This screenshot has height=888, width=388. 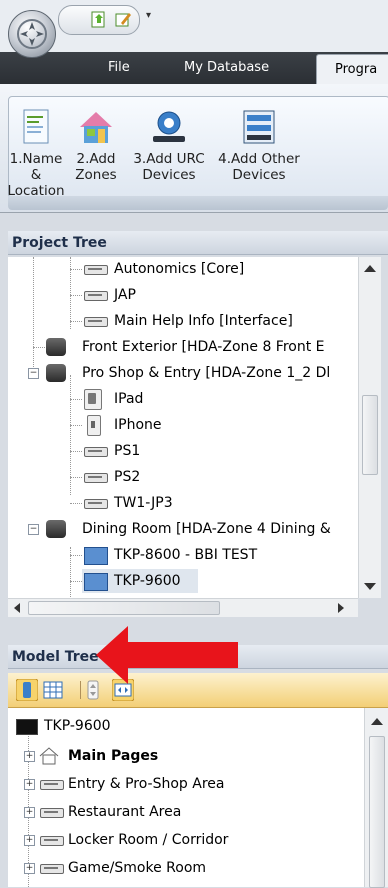 I want to click on tree-item: Main Help Info [Interface], so click(x=183, y=321).